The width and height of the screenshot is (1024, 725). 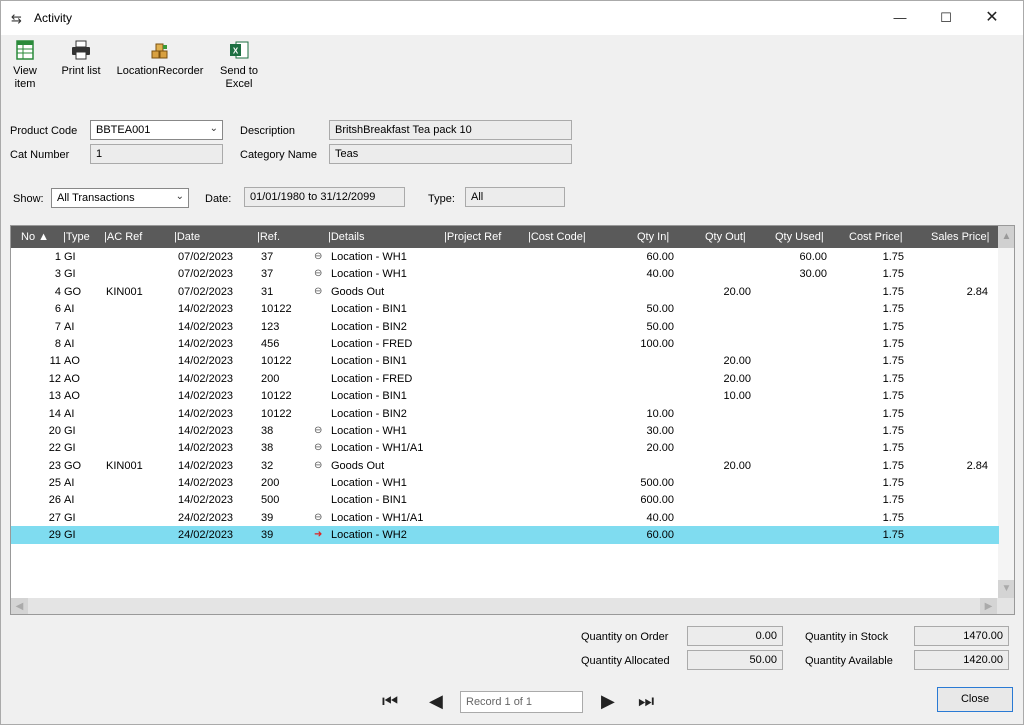 I want to click on col-date: |Date, so click(x=187, y=237).